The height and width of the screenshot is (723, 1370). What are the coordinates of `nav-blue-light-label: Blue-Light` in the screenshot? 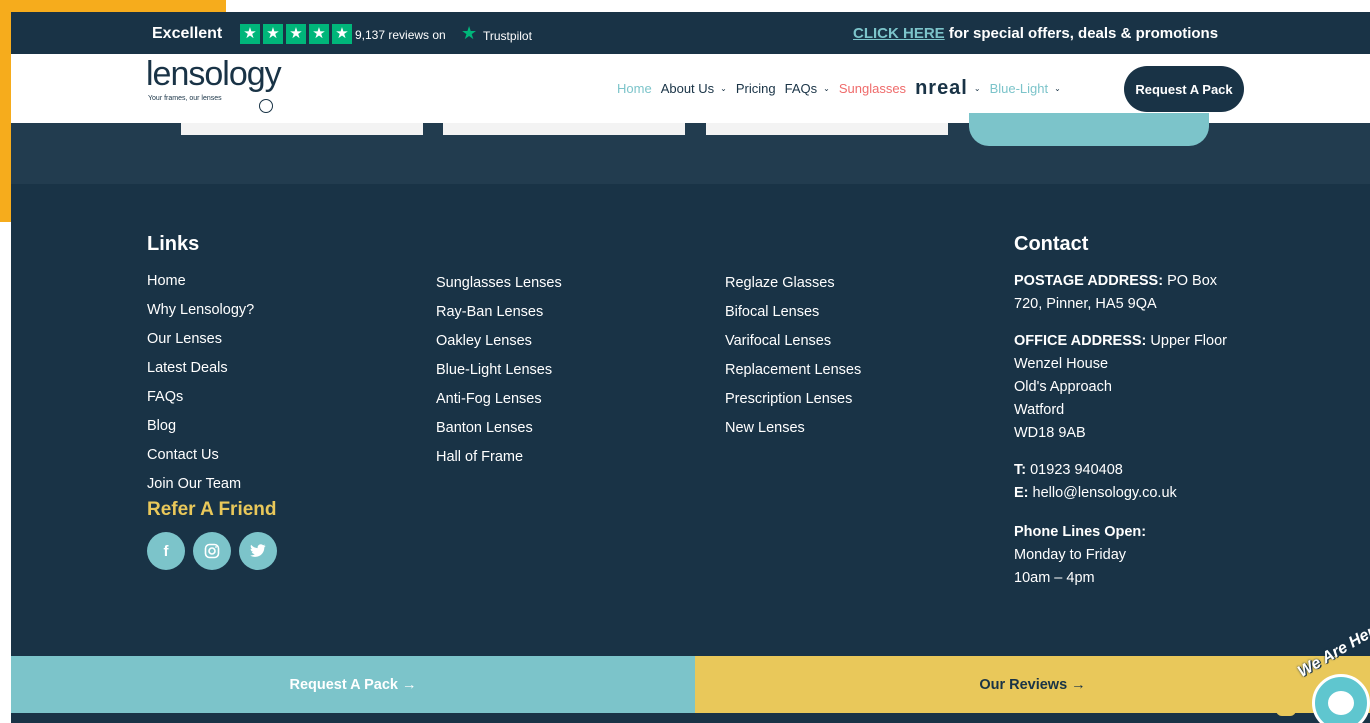 It's located at (1019, 88).